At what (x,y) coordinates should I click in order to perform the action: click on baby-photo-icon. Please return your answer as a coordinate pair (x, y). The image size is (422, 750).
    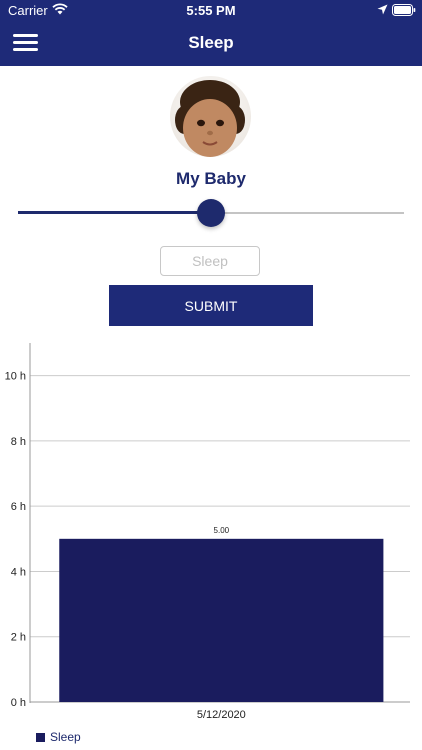
    Looking at the image, I should click on (210, 116).